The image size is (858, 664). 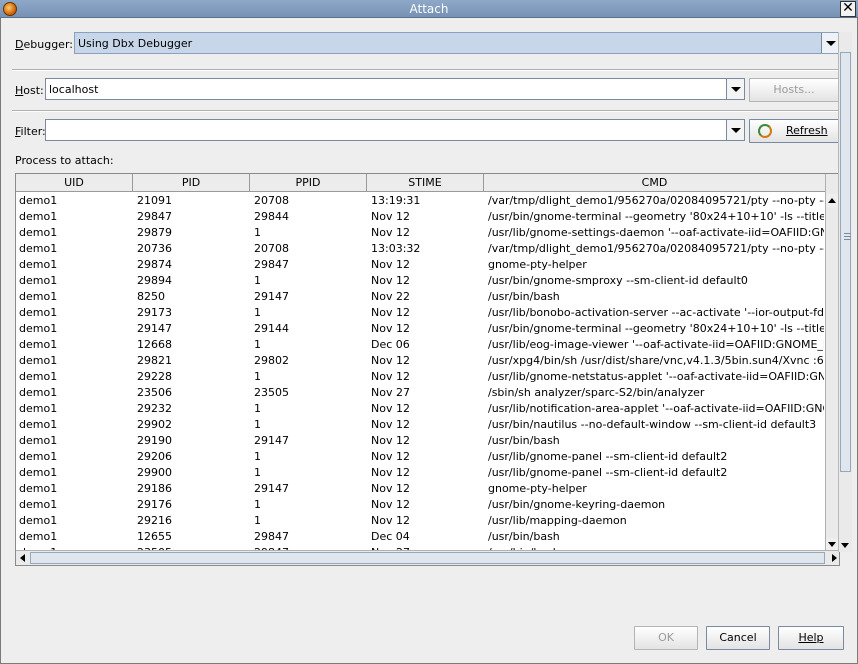 I want to click on table-row: demo1 29216 1 Nov 12/usr/lib/mapping-daemon, so click(x=421, y=521).